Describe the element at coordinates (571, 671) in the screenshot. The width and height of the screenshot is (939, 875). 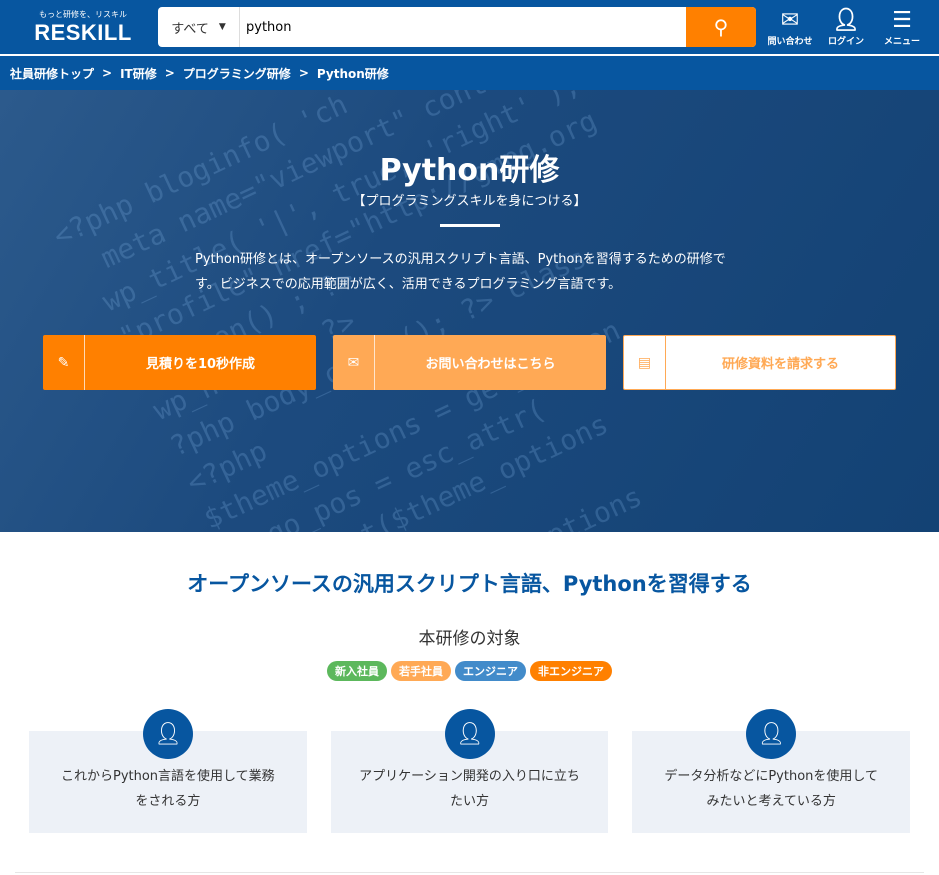
I see `badge-non-engineer: 非エンジニア` at that location.